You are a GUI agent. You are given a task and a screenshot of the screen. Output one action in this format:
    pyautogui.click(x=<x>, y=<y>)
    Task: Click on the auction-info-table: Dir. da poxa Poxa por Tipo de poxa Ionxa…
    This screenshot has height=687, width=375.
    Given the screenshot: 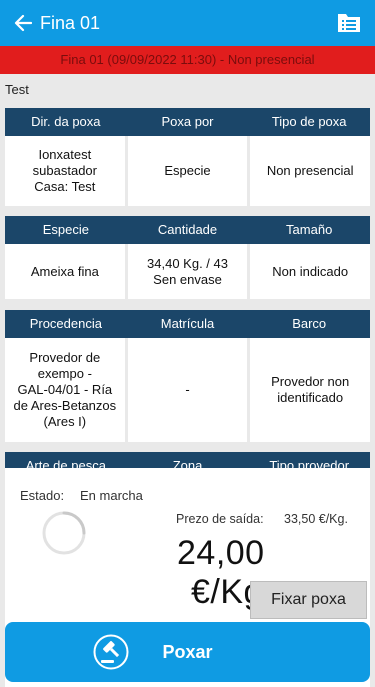 What is the action you would take?
    pyautogui.click(x=187, y=157)
    